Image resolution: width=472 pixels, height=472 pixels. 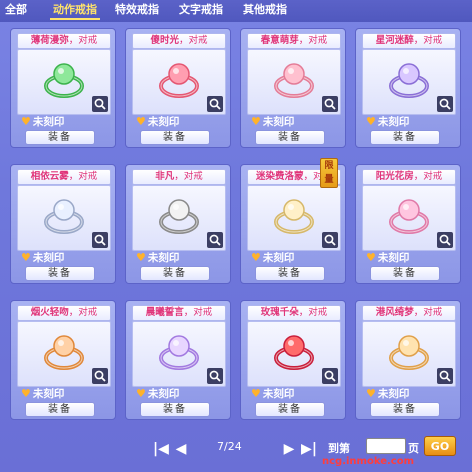 I want to click on ring-title: 玫瑰千朵，对戒, so click(x=294, y=313).